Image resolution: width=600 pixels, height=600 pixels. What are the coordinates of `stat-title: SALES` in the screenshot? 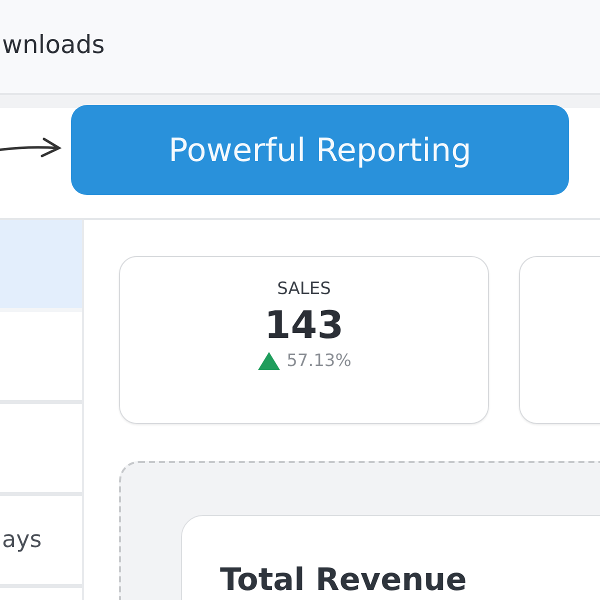 It's located at (304, 289).